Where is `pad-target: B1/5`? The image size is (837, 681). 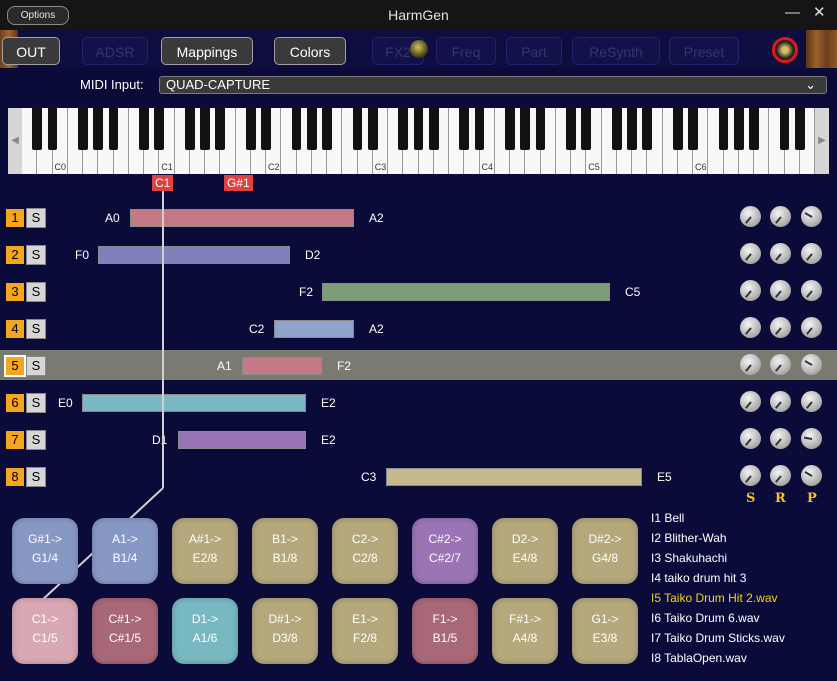 pad-target: B1/5 is located at coordinates (445, 638).